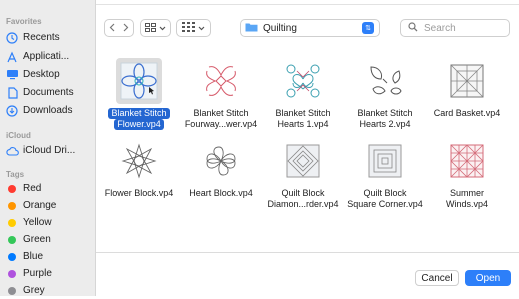 This screenshot has height=299, width=519. I want to click on sidebar-item-recents: Recents, so click(48, 37).